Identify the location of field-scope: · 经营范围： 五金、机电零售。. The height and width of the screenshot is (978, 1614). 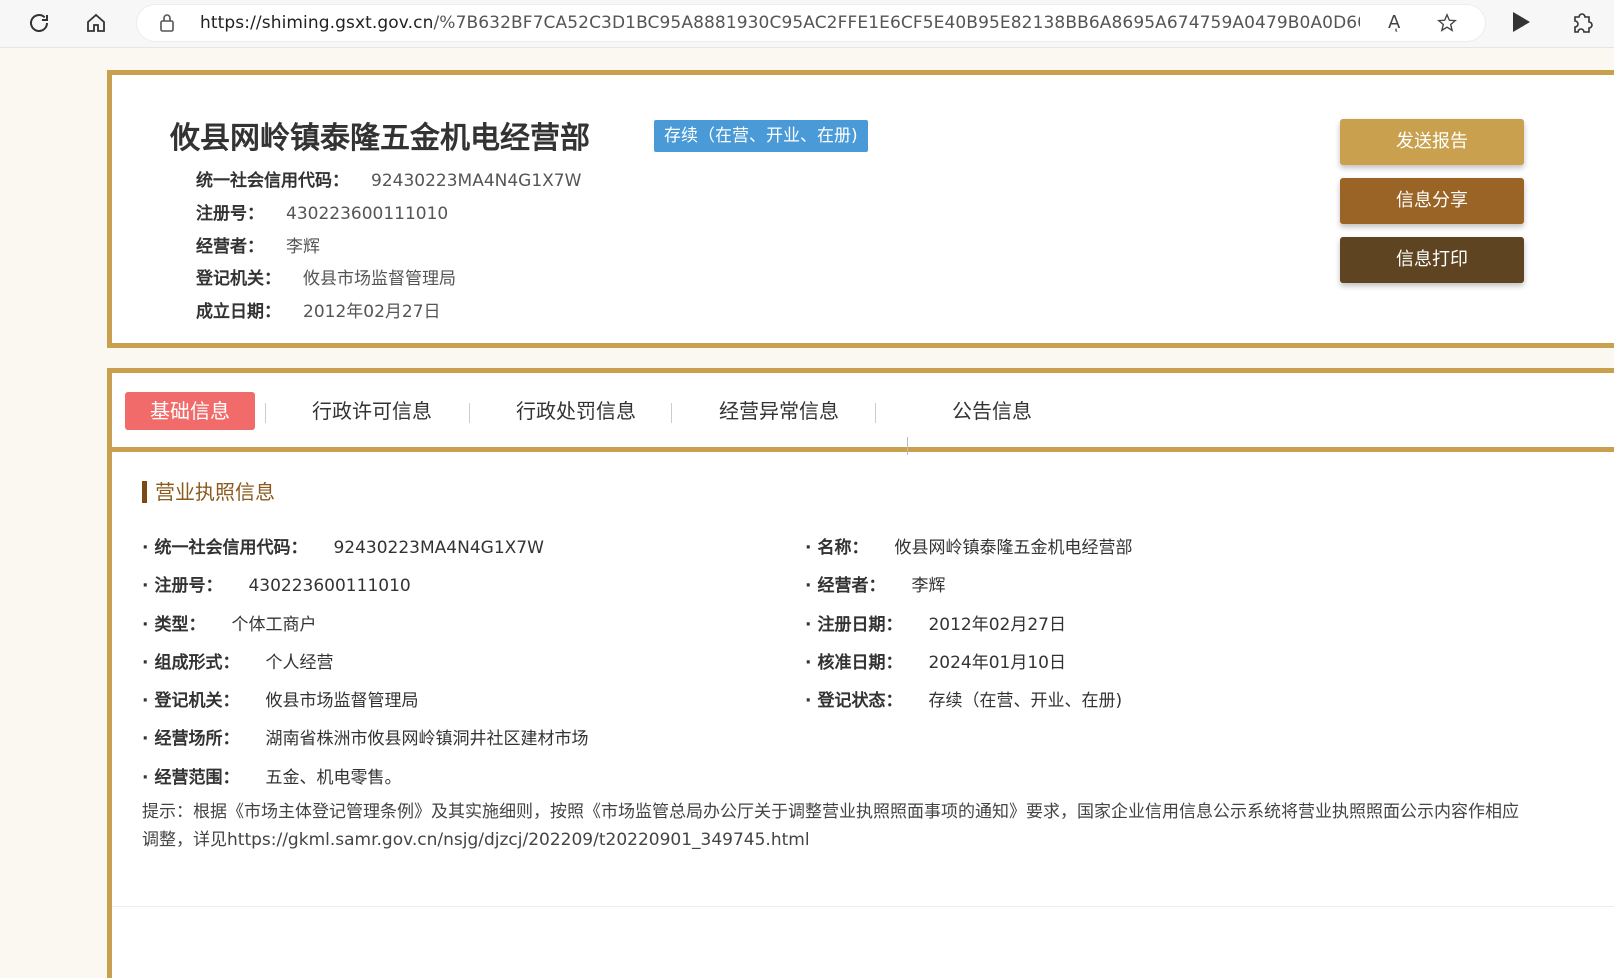
(272, 778).